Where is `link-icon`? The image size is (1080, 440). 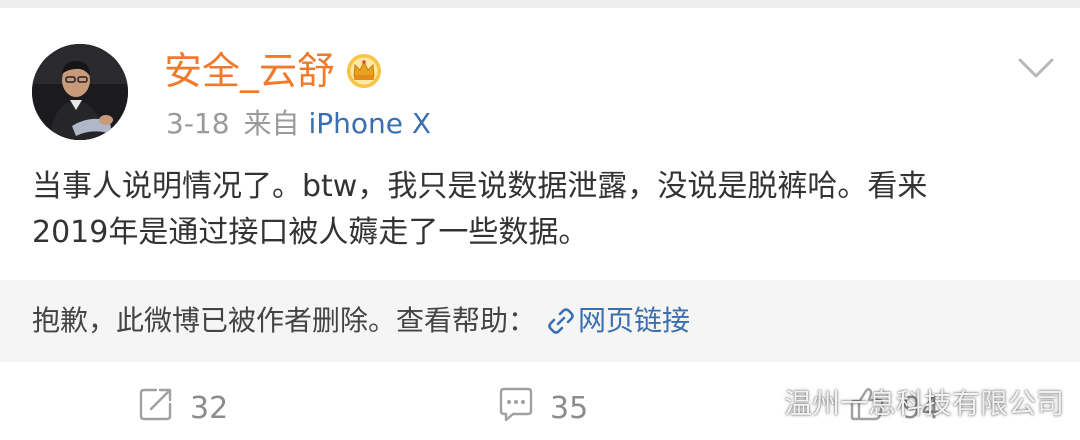
link-icon is located at coordinates (561, 321).